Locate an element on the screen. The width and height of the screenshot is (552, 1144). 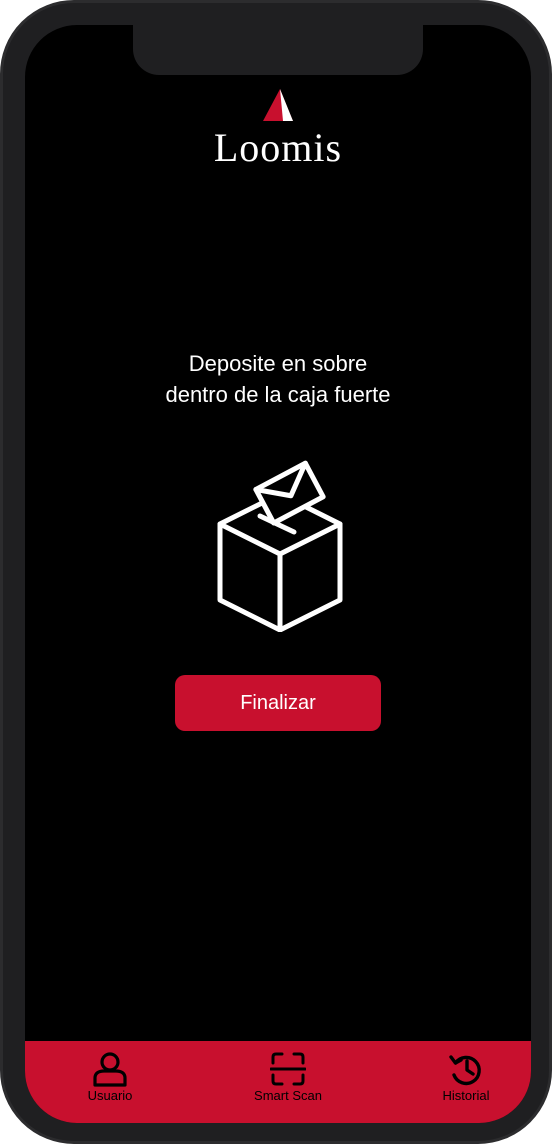
instruction-line-1: Deposite en sobre is located at coordinates (278, 363).